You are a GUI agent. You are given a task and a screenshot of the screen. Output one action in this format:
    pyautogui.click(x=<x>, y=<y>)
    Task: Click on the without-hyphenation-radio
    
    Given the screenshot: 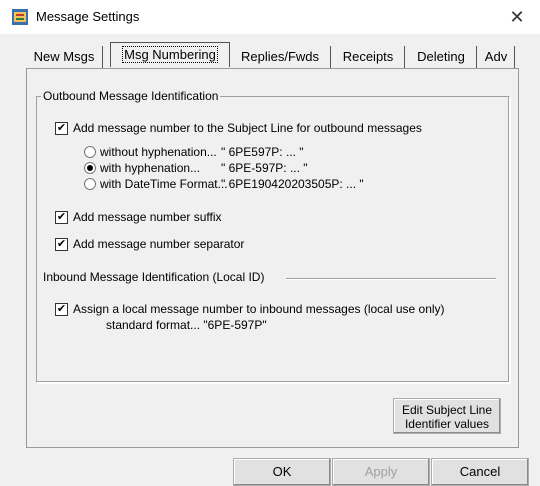 What is the action you would take?
    pyautogui.click(x=90, y=152)
    